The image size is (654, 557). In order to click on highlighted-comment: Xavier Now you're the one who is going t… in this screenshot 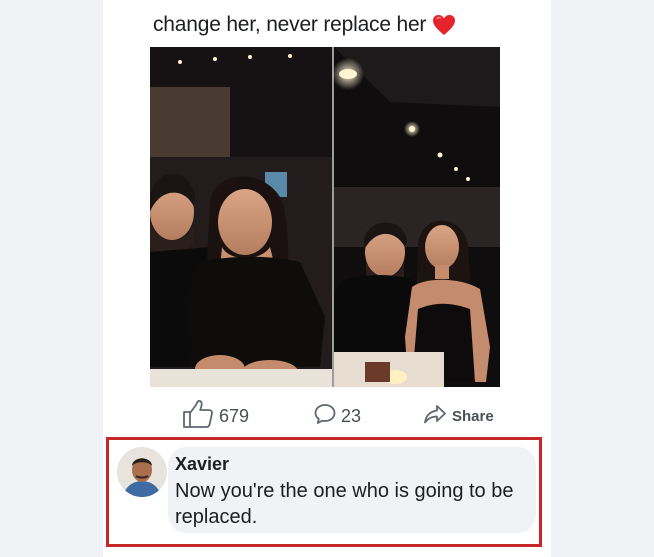, I will do `click(324, 492)`.